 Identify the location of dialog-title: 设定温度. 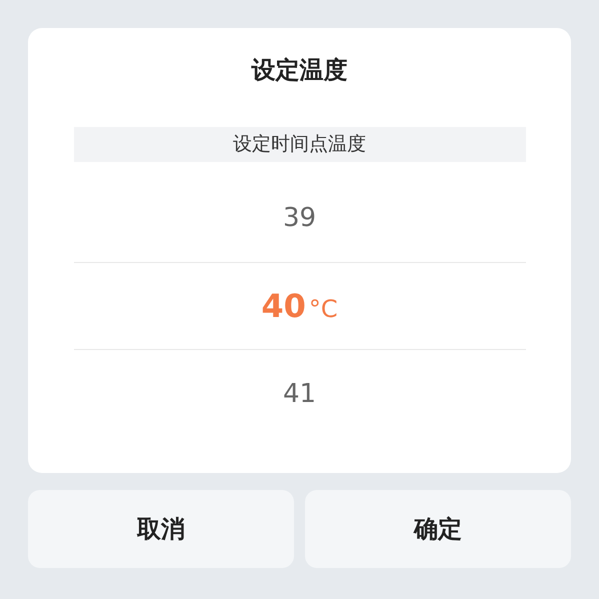
(300, 70).